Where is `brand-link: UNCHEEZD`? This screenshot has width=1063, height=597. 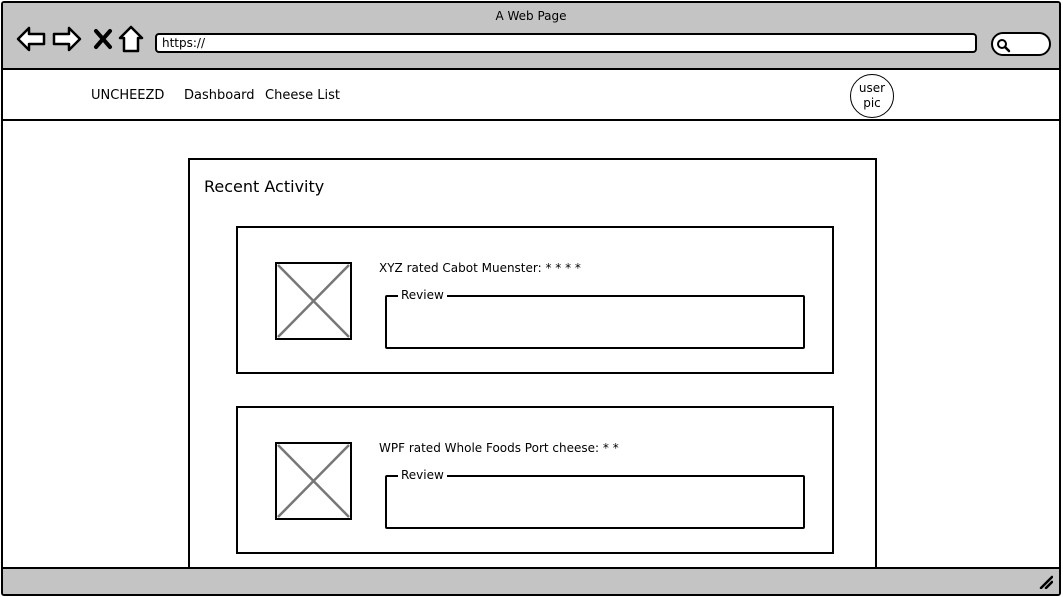
brand-link: UNCHEEZD is located at coordinates (127, 95).